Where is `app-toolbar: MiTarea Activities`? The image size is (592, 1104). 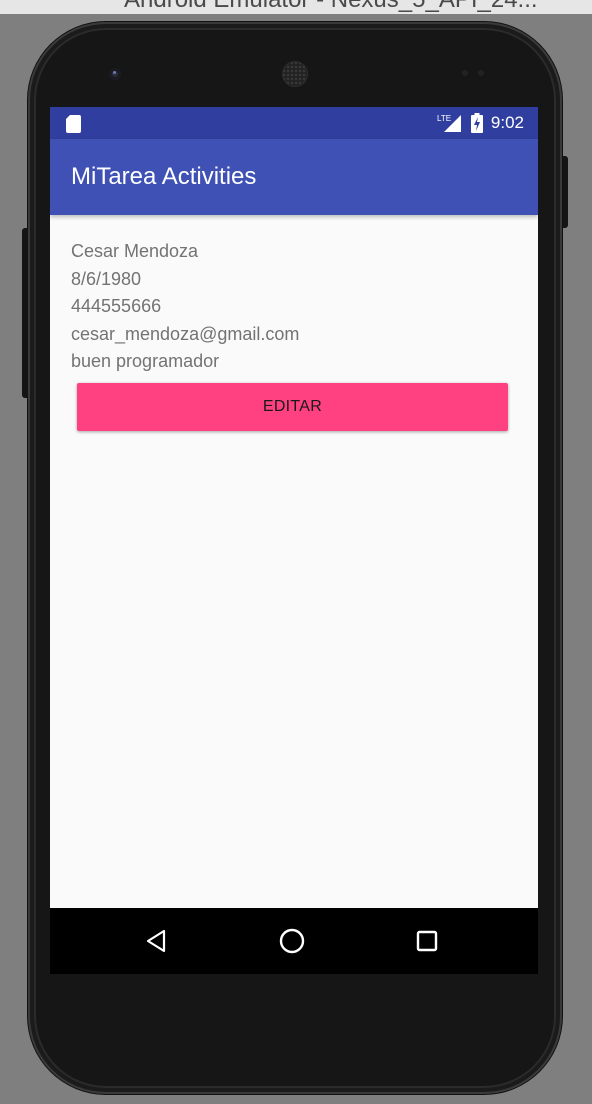 app-toolbar: MiTarea Activities is located at coordinates (294, 177).